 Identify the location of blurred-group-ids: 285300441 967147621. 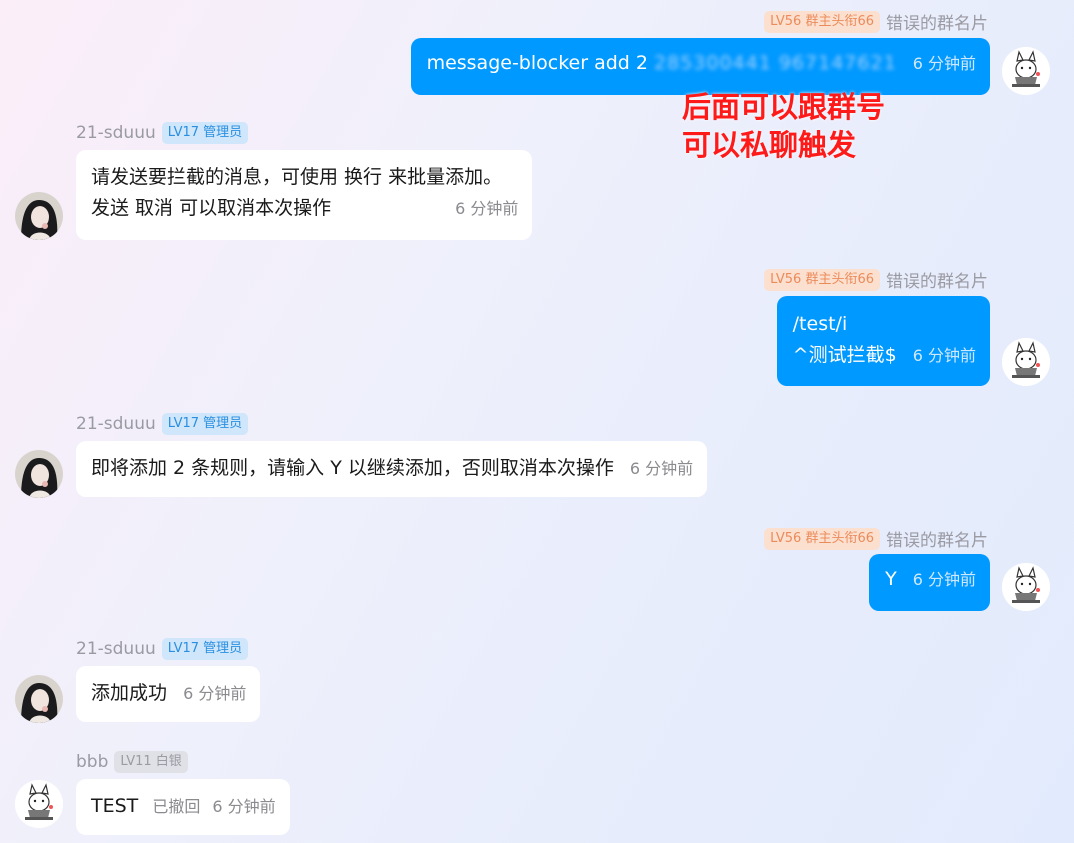
(775, 63).